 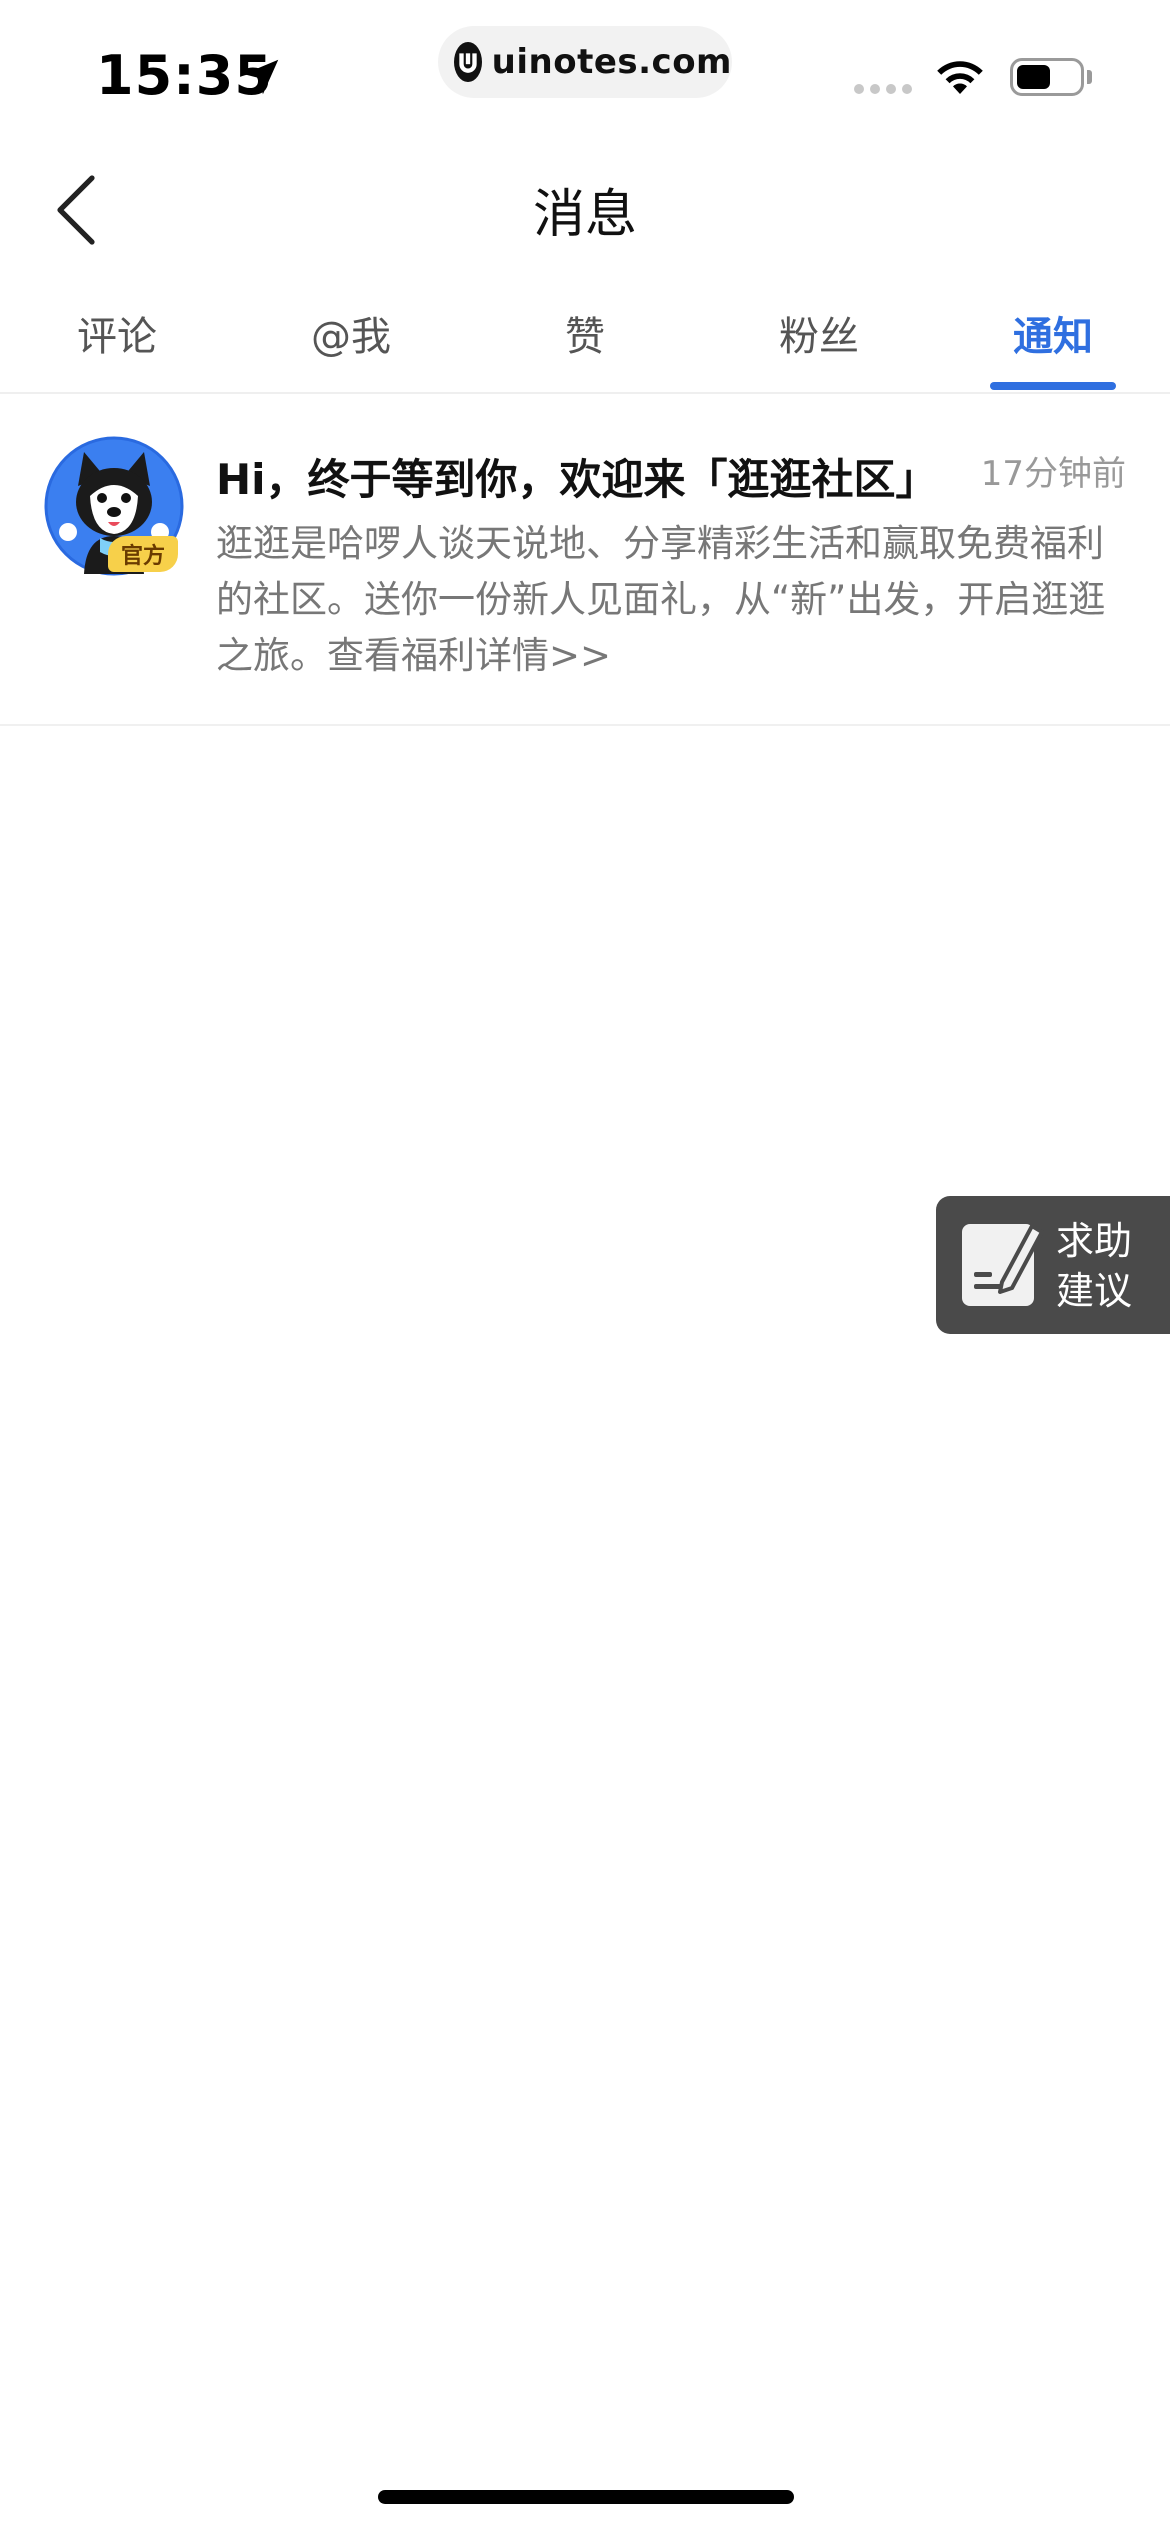 What do you see at coordinates (261, 77) in the screenshot?
I see `location-arrow-icon` at bounding box center [261, 77].